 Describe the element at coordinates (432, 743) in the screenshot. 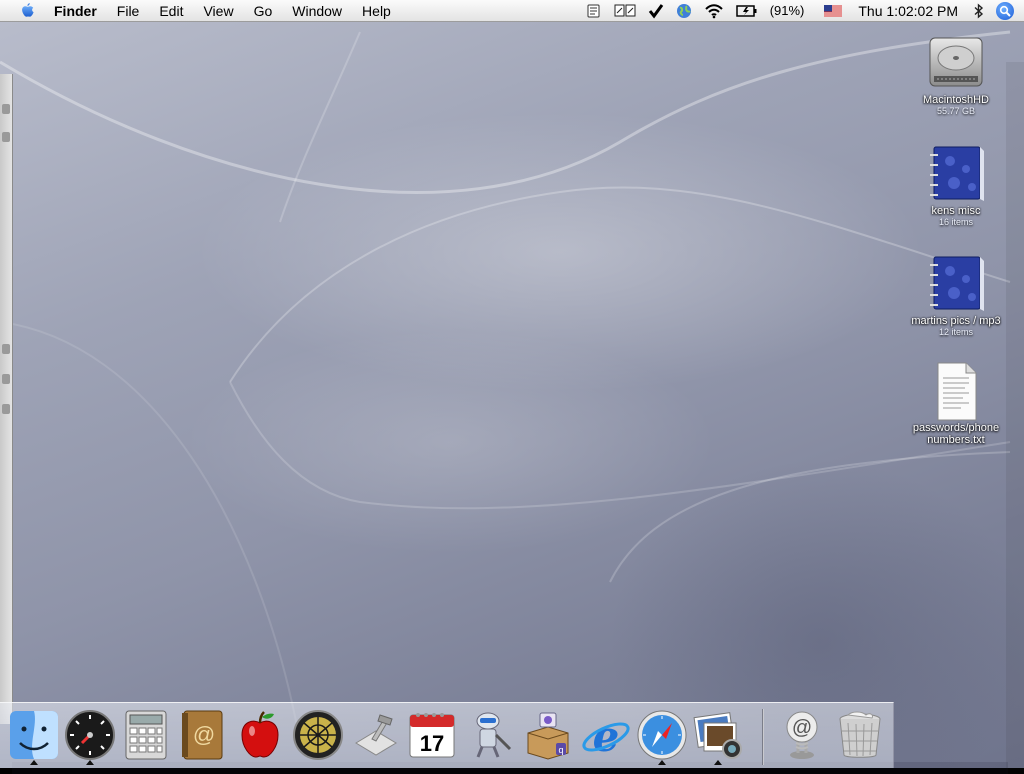

I see `calendar-date: 17` at that location.